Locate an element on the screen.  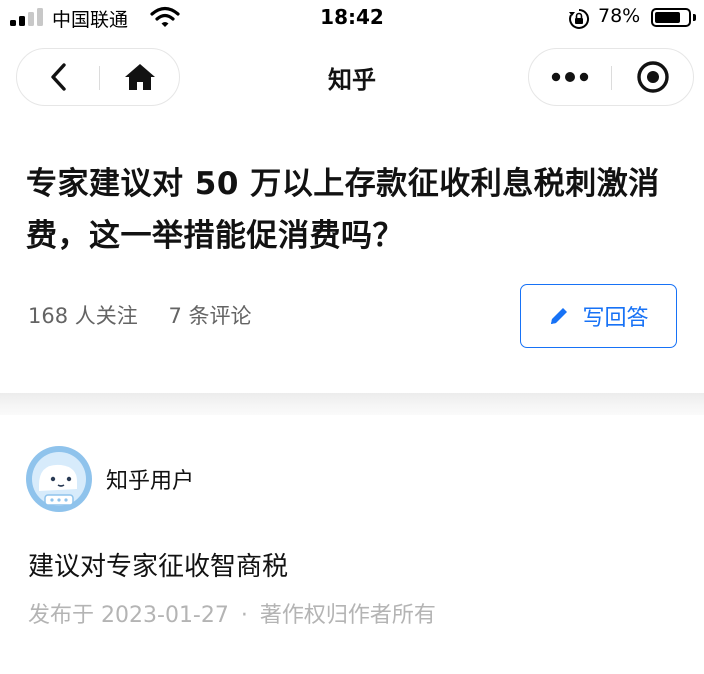
answer-content: 建议对专家征收智商税 is located at coordinates (158, 564).